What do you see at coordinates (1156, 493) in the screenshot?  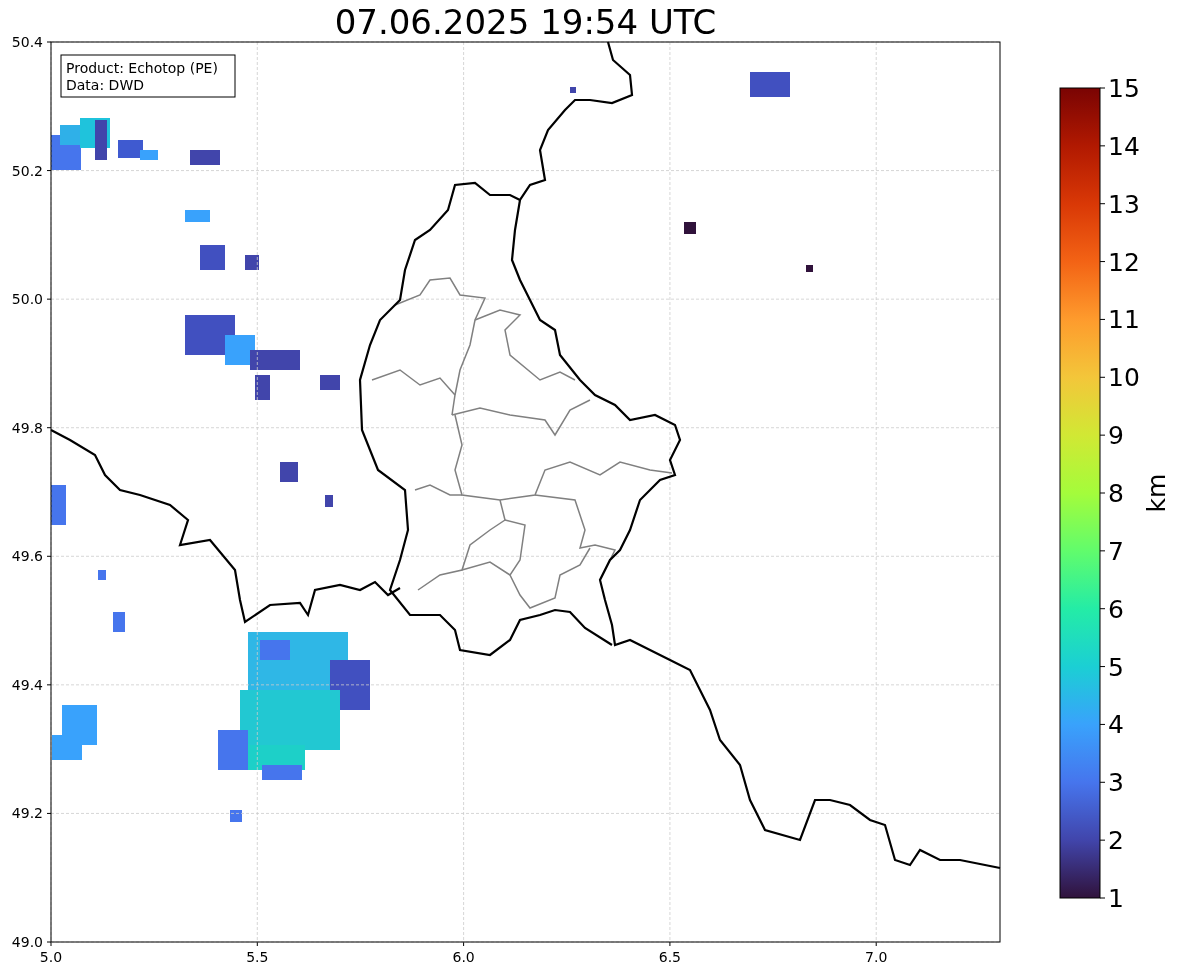 I see `colorbar-label: km` at bounding box center [1156, 493].